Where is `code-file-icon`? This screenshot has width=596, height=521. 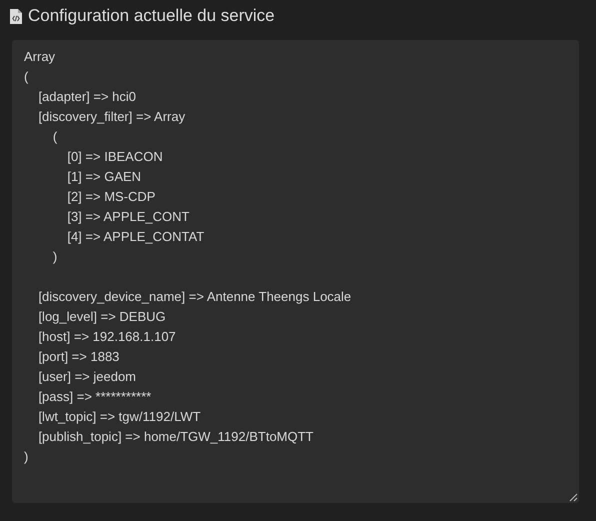
code-file-icon is located at coordinates (16, 16).